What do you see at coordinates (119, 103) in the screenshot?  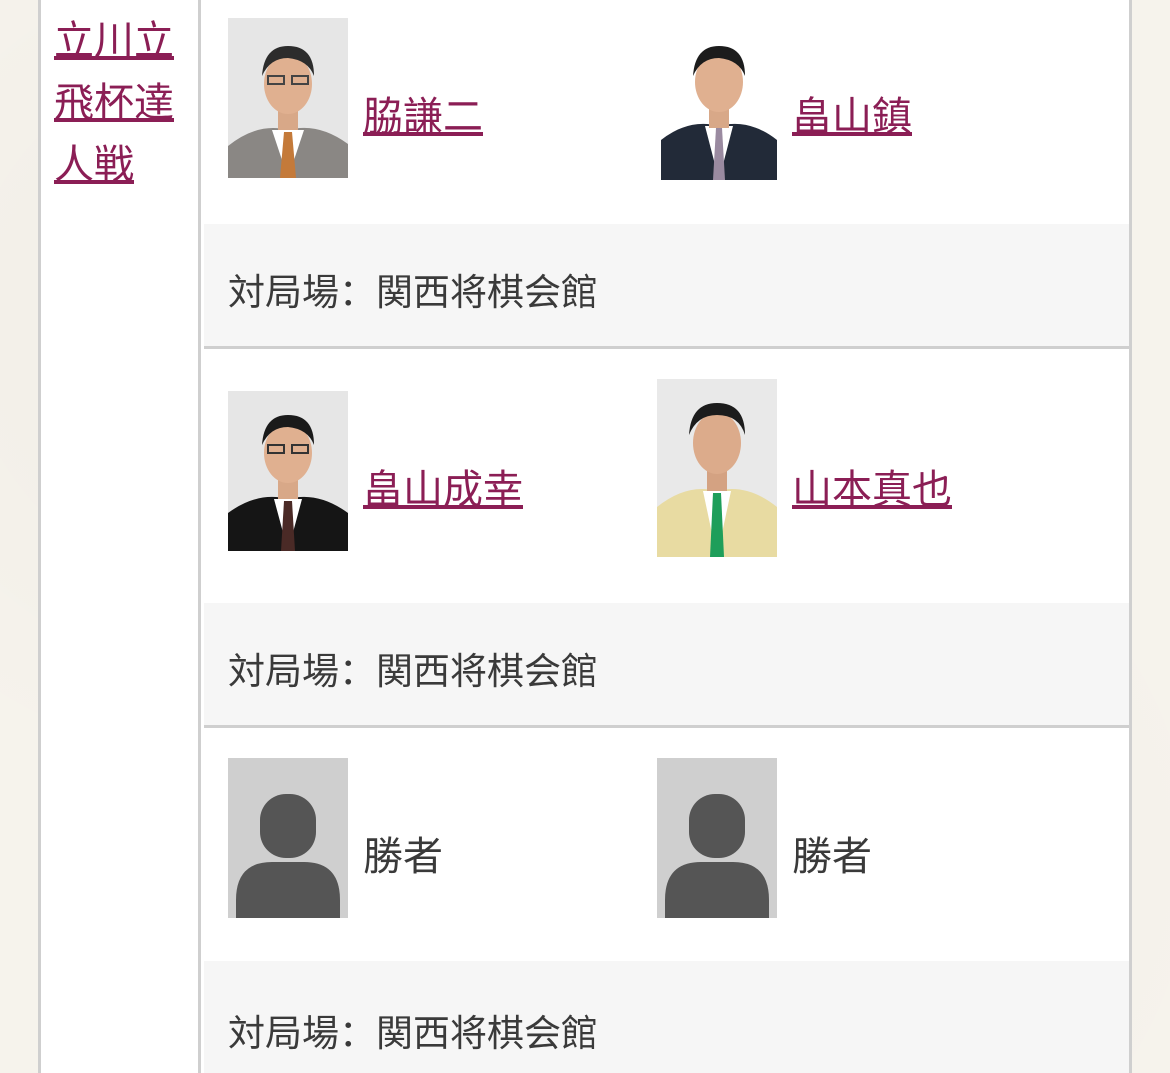 I see `event-link: 立川立飛杯達人戦` at bounding box center [119, 103].